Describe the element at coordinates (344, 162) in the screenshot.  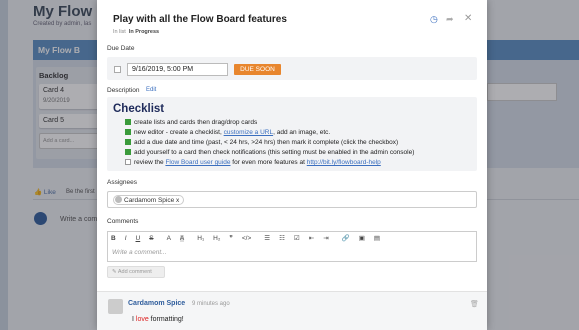
I see `help-url-link: http://bit.ly/flowboard-help` at that location.